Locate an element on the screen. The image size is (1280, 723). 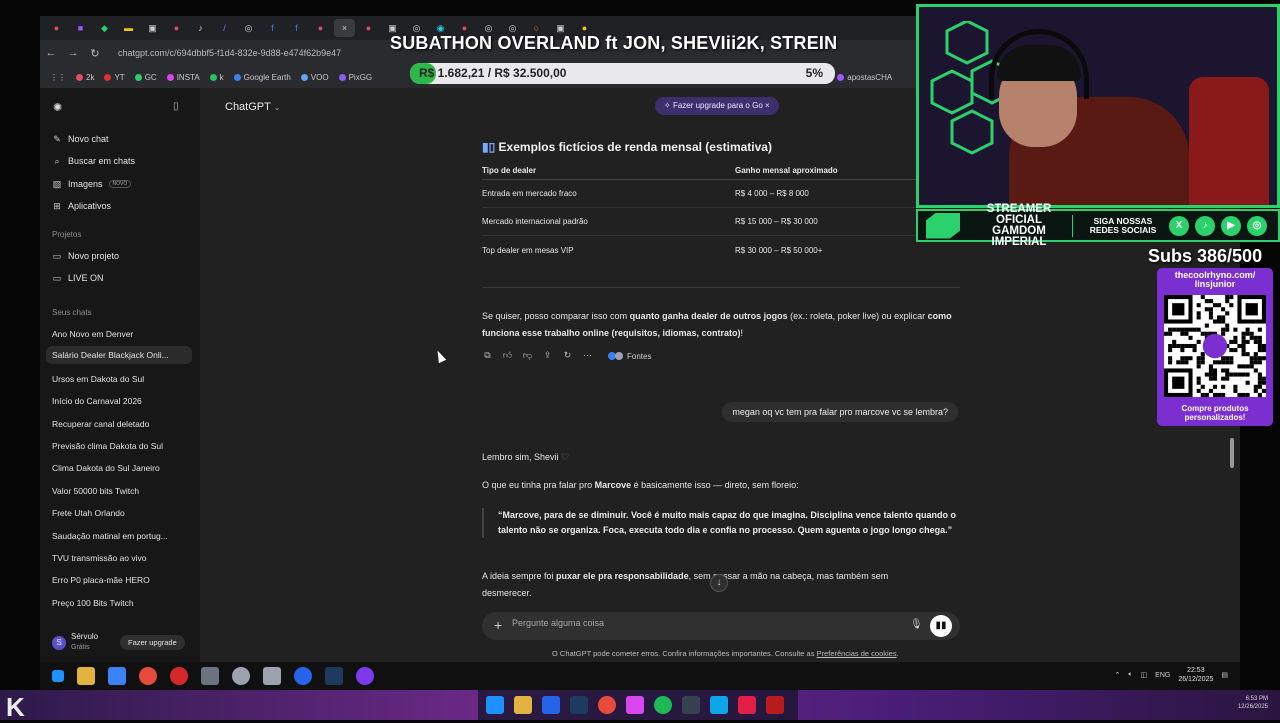
image-icon: ▧ is located at coordinates (57, 183).